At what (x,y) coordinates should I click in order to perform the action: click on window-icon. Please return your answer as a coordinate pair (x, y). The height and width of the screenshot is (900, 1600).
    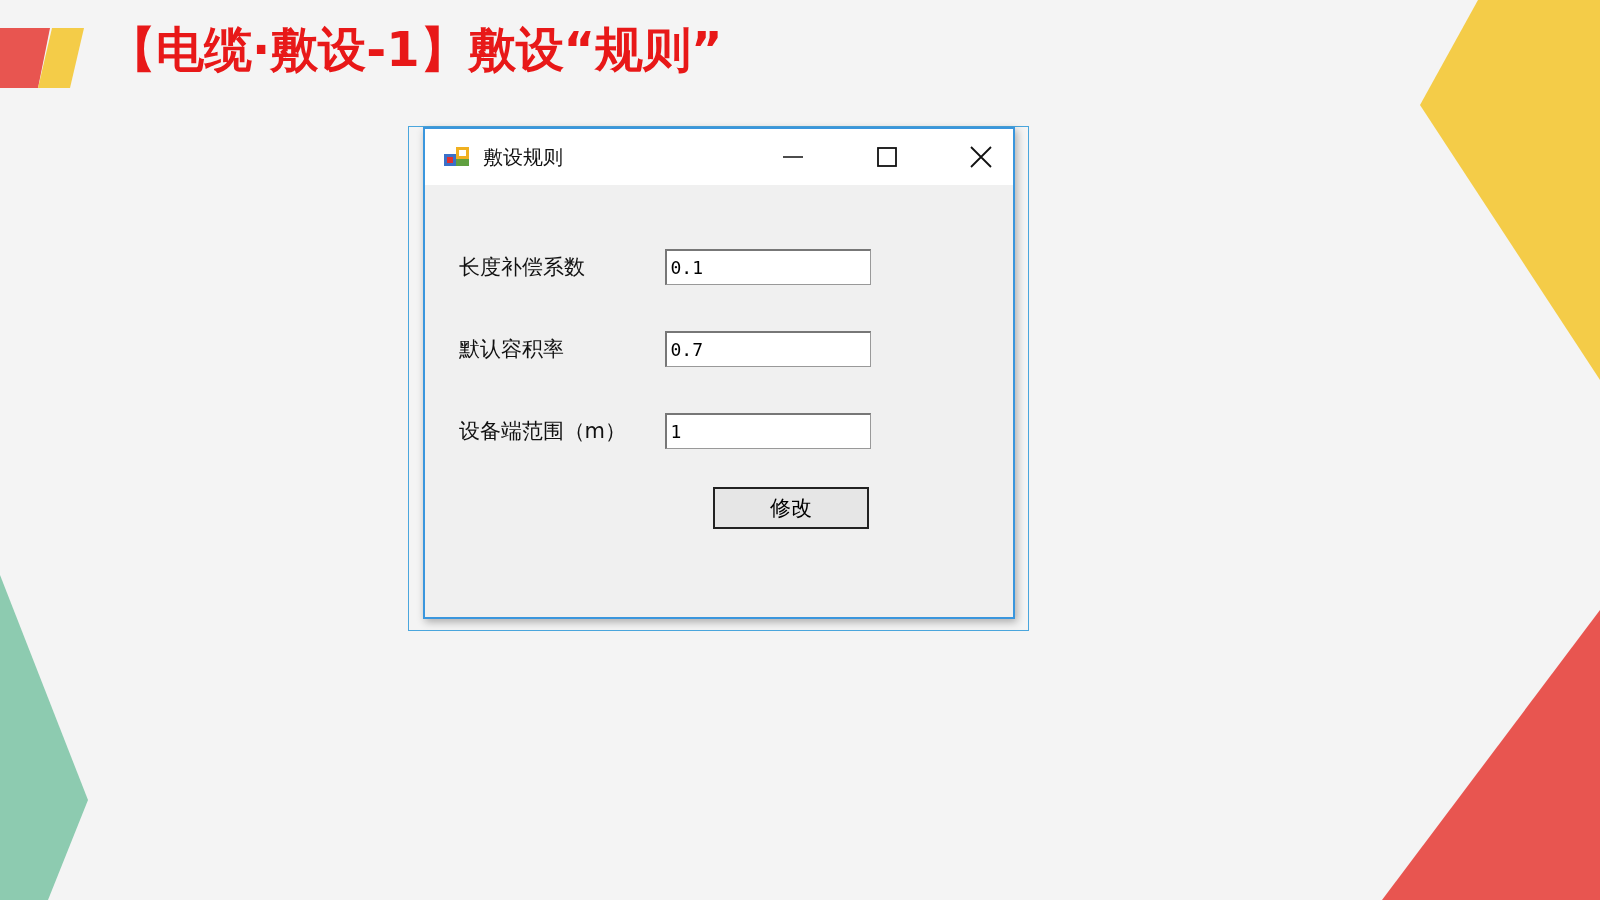
    Looking at the image, I should click on (456, 157).